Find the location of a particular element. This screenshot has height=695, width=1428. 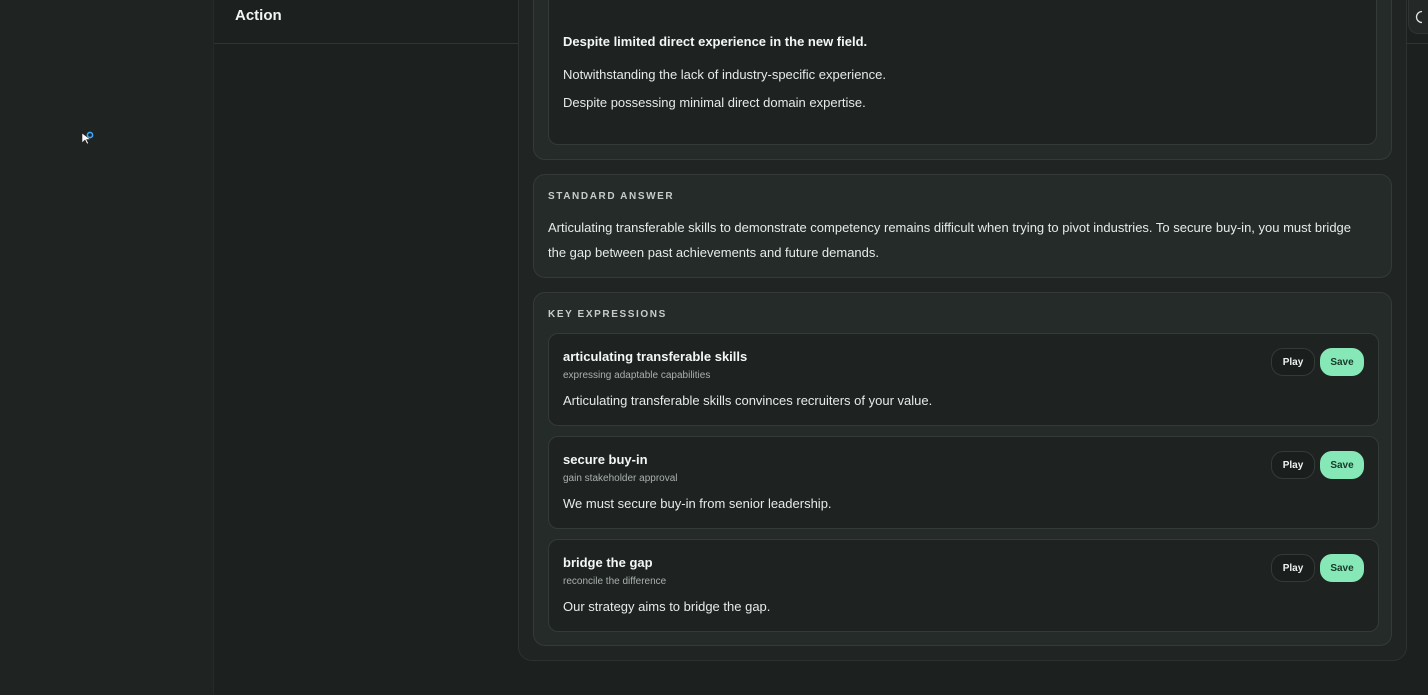

moon-icon is located at coordinates (1418, 16).